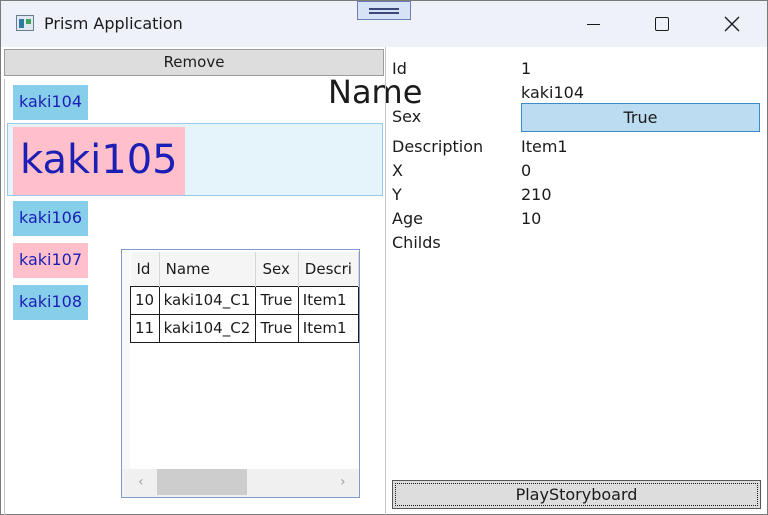  Describe the element at coordinates (145, 269) in the screenshot. I see `column-header-id: Id` at that location.